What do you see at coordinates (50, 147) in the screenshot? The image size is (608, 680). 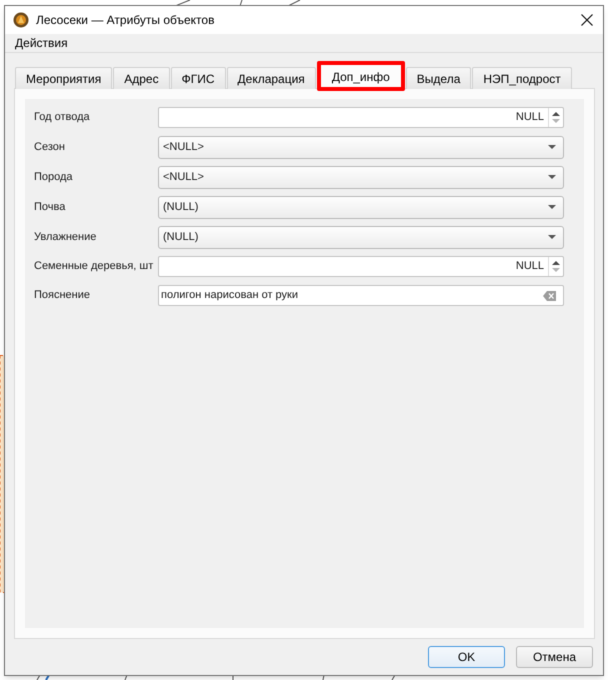 I see `field-label: Сезон` at bounding box center [50, 147].